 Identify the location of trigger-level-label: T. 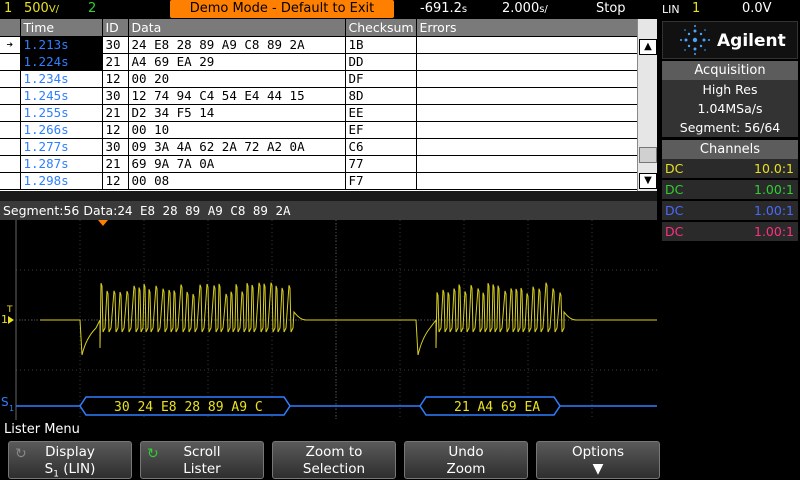
(9, 310).